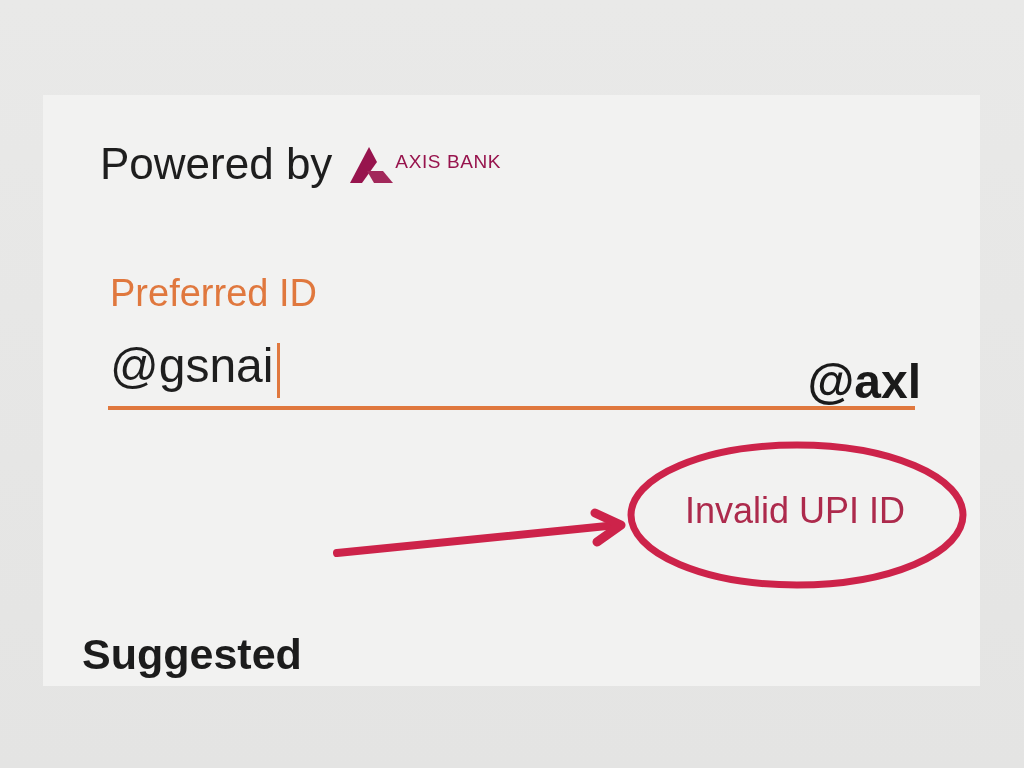  What do you see at coordinates (794, 511) in the screenshot?
I see `error-message: Invalid UPI ID` at bounding box center [794, 511].